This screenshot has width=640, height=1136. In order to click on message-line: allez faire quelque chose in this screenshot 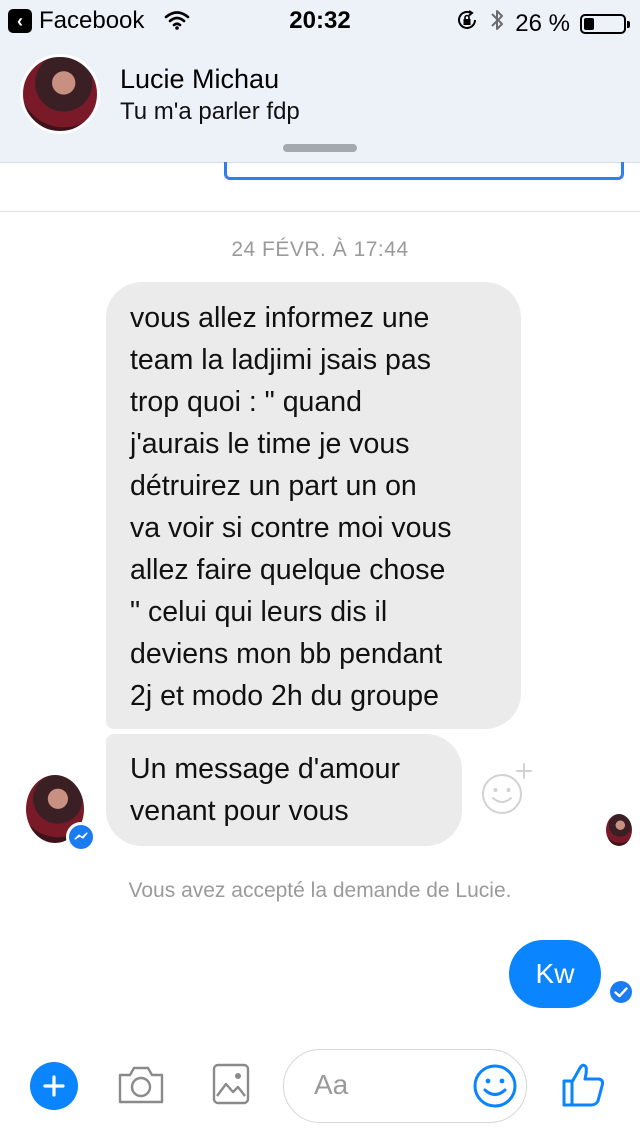, I will do `click(288, 570)`.